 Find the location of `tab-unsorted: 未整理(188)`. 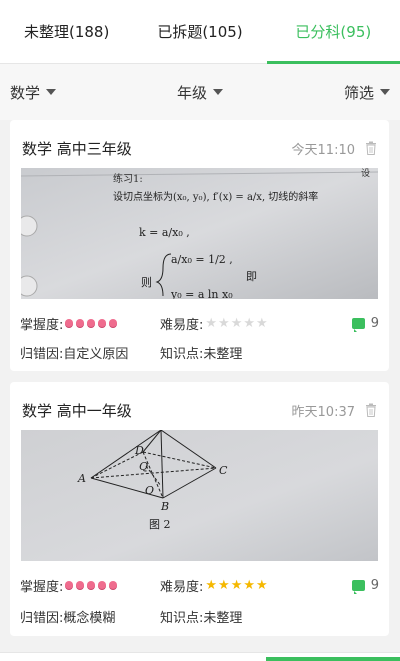

tab-unsorted: 未整理(188) is located at coordinates (66, 31).